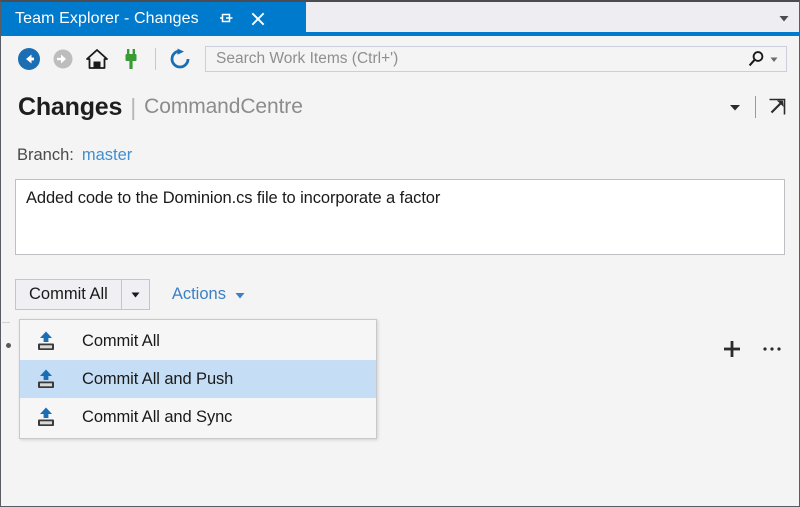 The width and height of the screenshot is (800, 507). I want to click on tab-team-explorer-changes: Team Explorer - Changes, so click(153, 19).